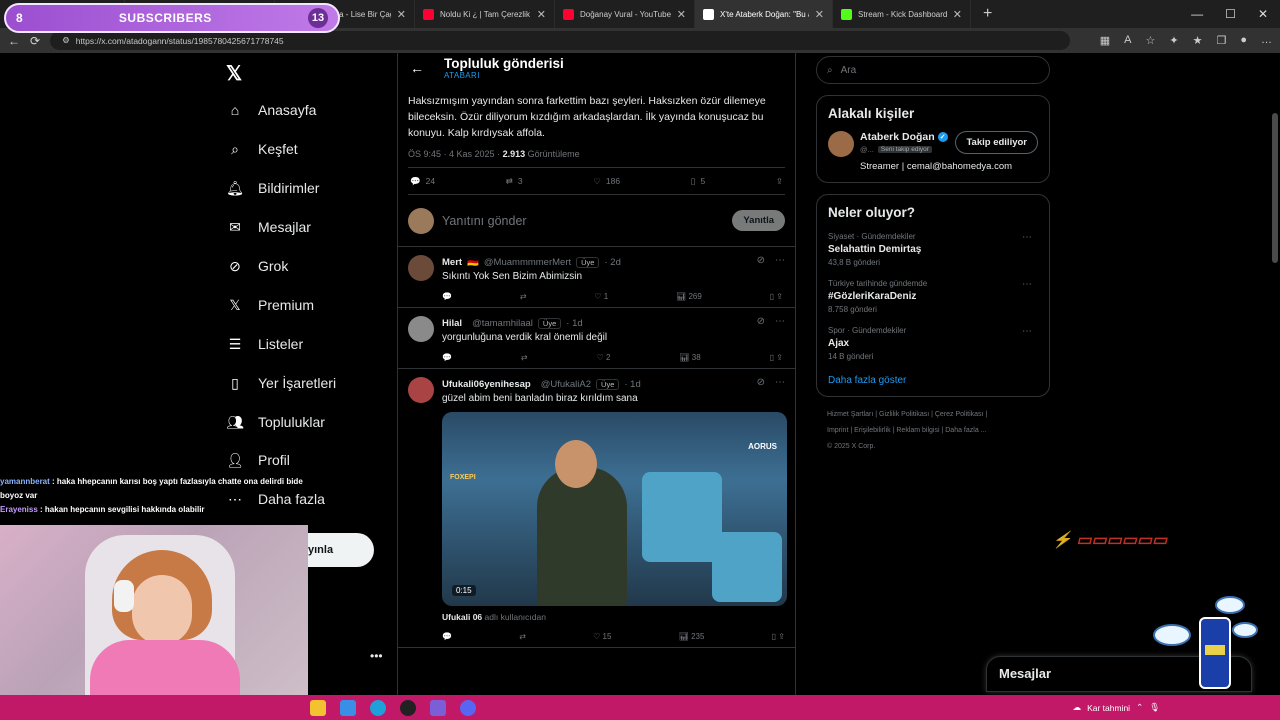  I want to click on attrib-name: Ufukali 06, so click(462, 617).